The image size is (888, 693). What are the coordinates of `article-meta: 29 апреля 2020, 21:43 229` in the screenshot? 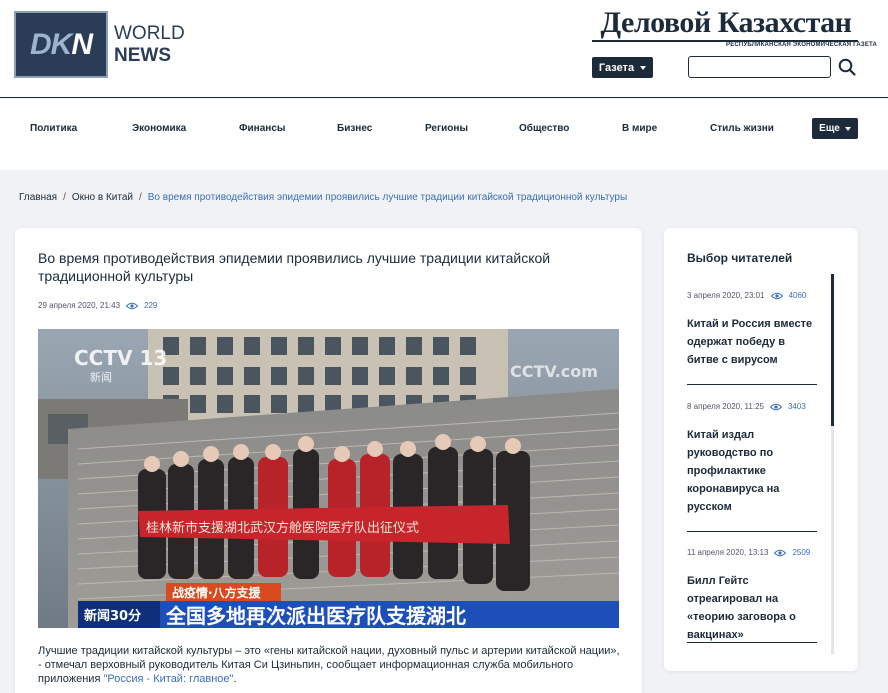 It's located at (97, 305).